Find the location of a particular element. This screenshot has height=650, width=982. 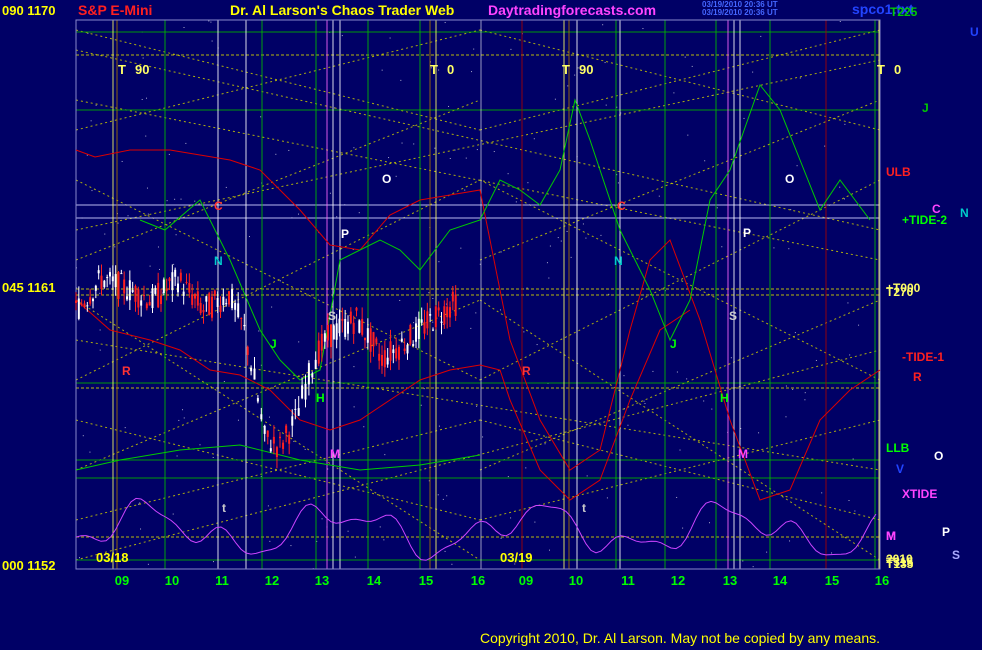

chart-letter-marker: R is located at coordinates (526, 371).